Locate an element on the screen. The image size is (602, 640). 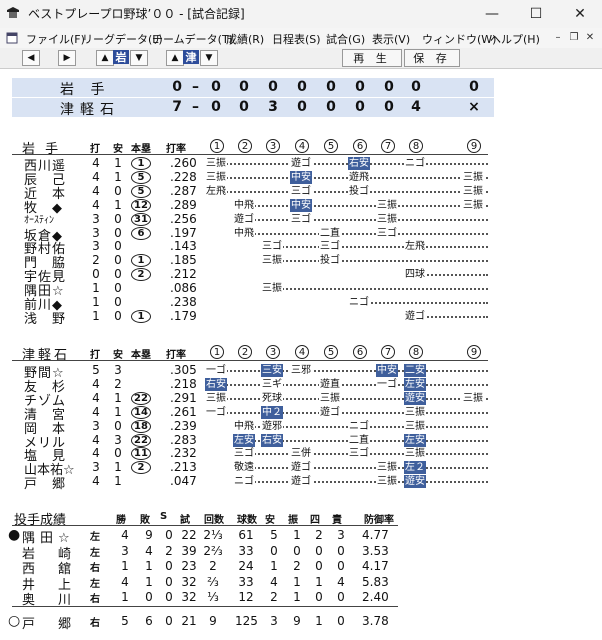
at-bat-result: 二直 is located at coordinates (359, 440).